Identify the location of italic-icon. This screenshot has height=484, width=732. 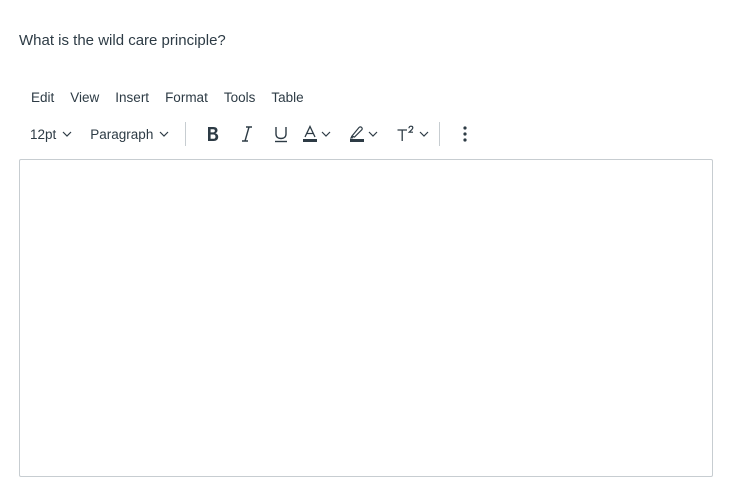
(247, 134).